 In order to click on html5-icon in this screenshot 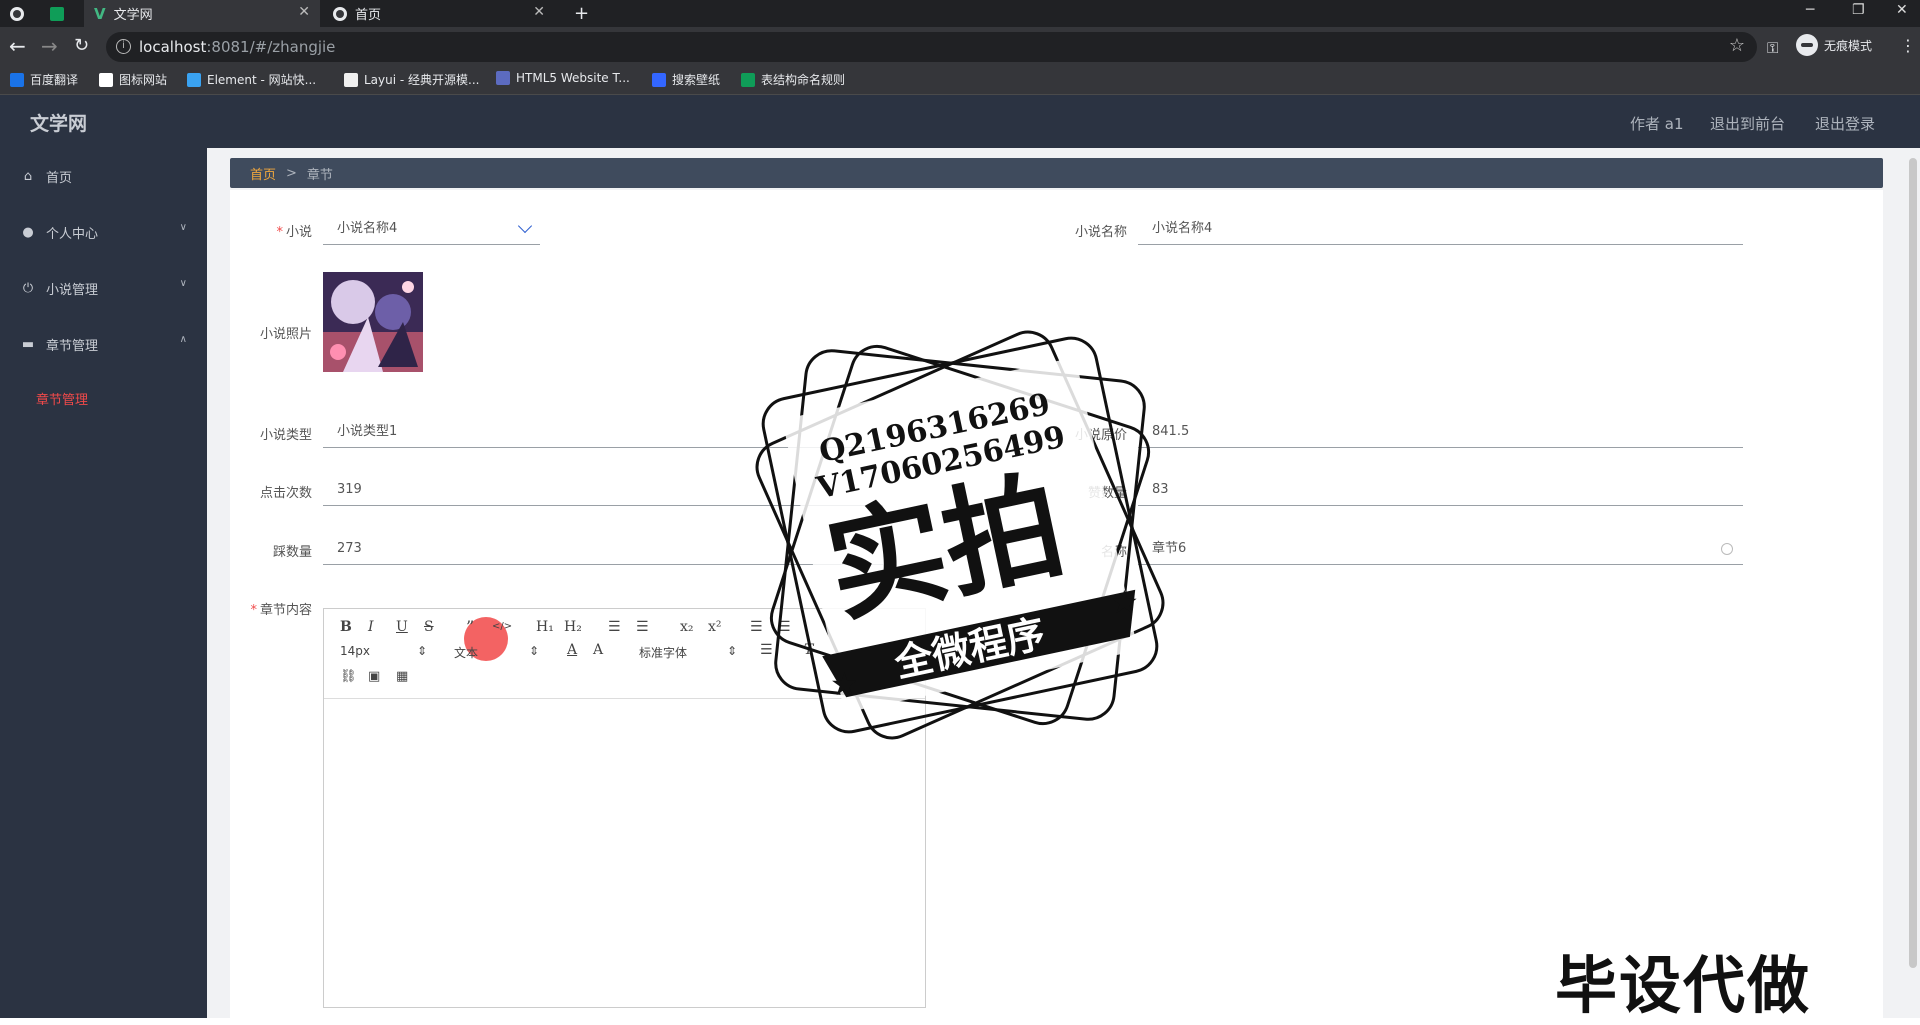, I will do `click(503, 78)`.